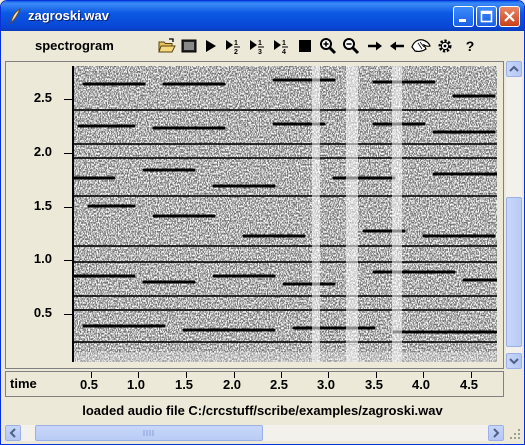 The image size is (525, 445). What do you see at coordinates (149, 433) in the screenshot?
I see `horizontal-scroll-thumb` at bounding box center [149, 433].